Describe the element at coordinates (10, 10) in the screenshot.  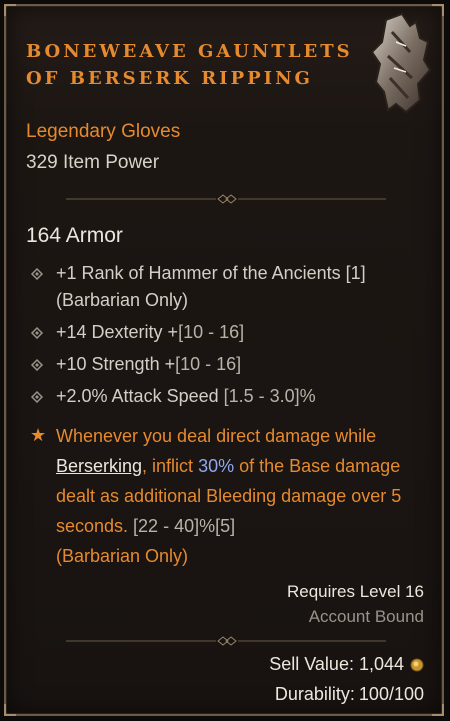
I see `frame-corner-top-left` at that location.